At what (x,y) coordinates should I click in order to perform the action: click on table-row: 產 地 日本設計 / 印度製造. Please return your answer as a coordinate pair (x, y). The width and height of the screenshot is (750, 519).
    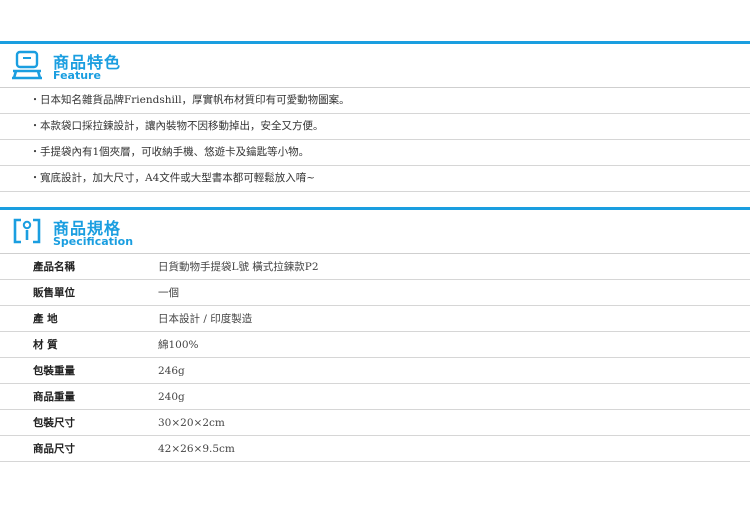
    Looking at the image, I should click on (375, 318).